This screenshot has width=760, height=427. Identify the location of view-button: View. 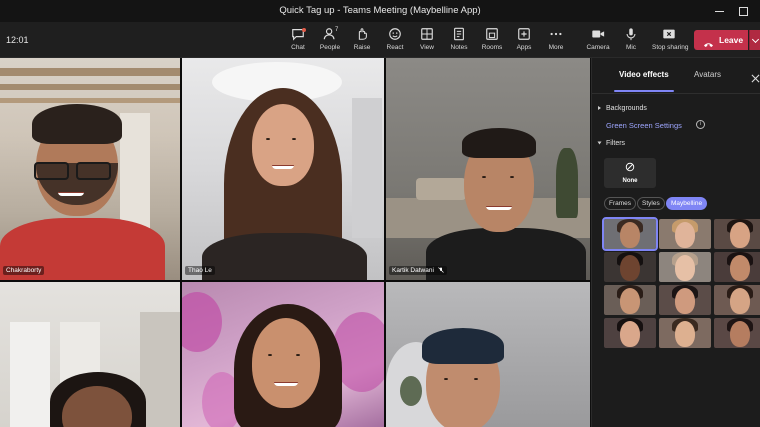
(427, 40).